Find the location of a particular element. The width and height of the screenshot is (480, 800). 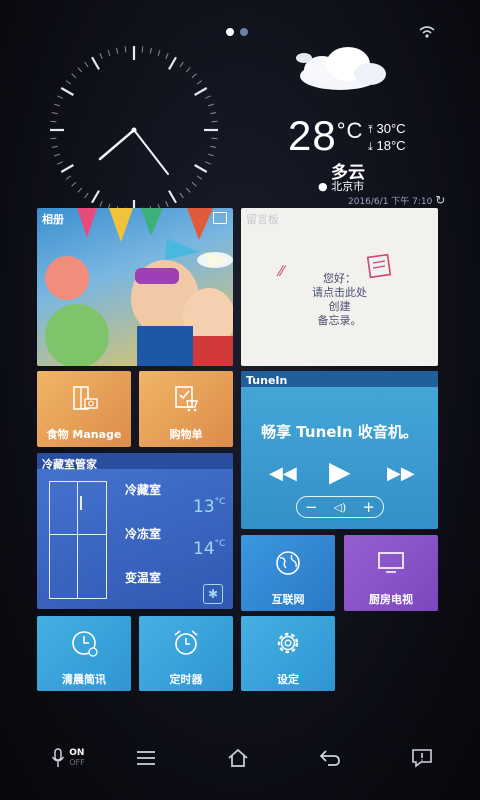

shopping-list-label: 购物单 is located at coordinates (186, 434).